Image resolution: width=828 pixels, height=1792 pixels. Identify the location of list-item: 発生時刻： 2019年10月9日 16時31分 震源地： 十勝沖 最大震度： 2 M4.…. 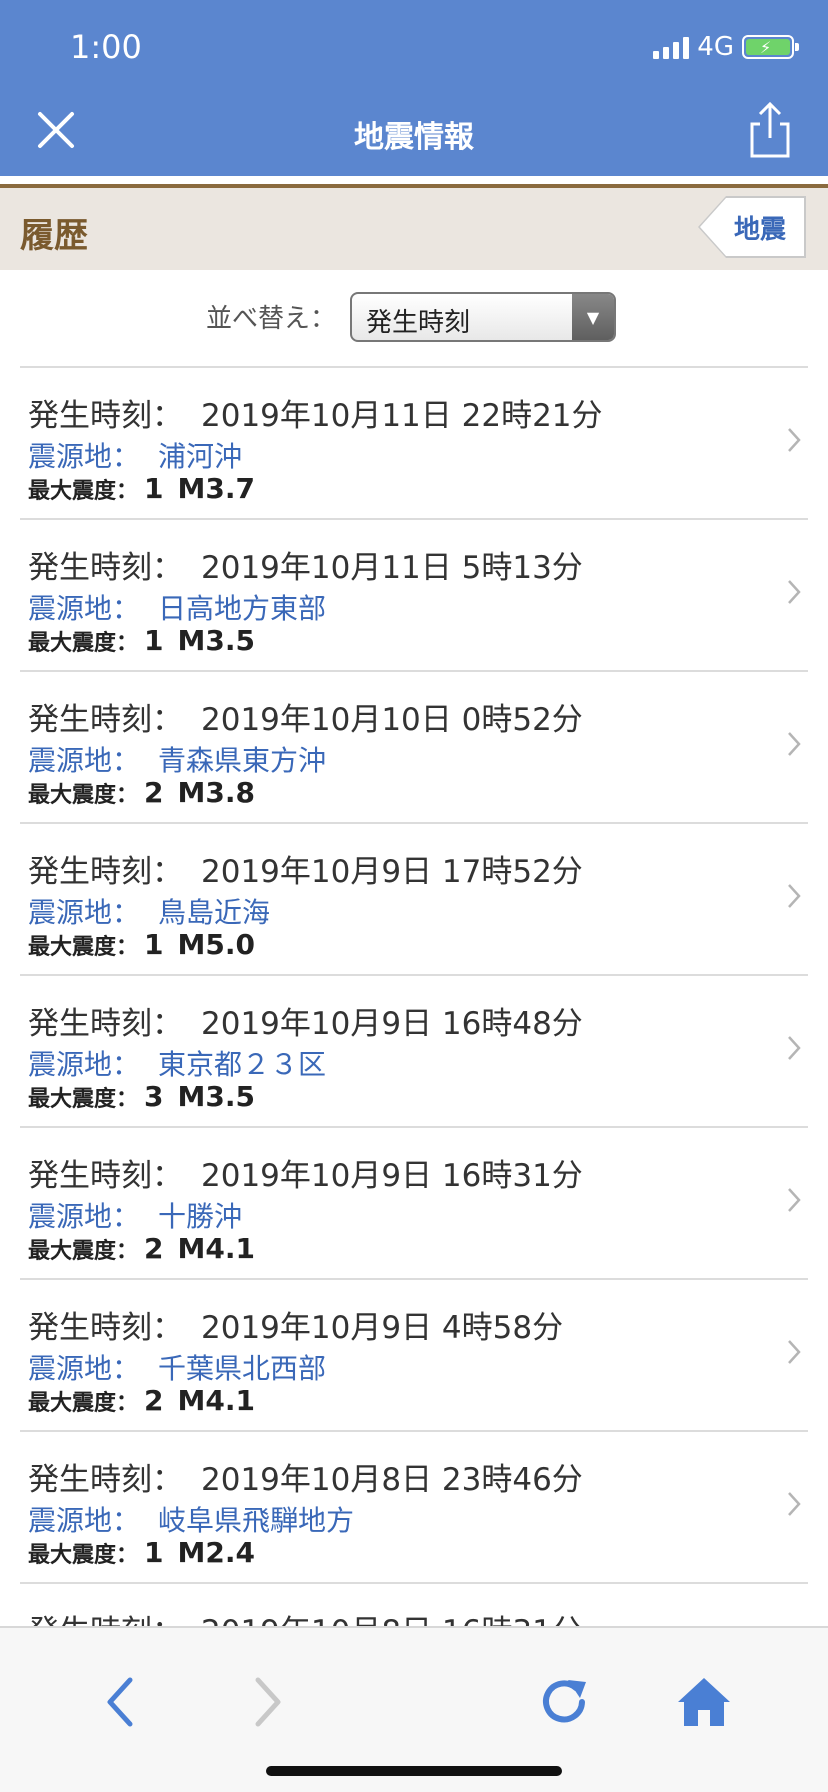
(414, 1202).